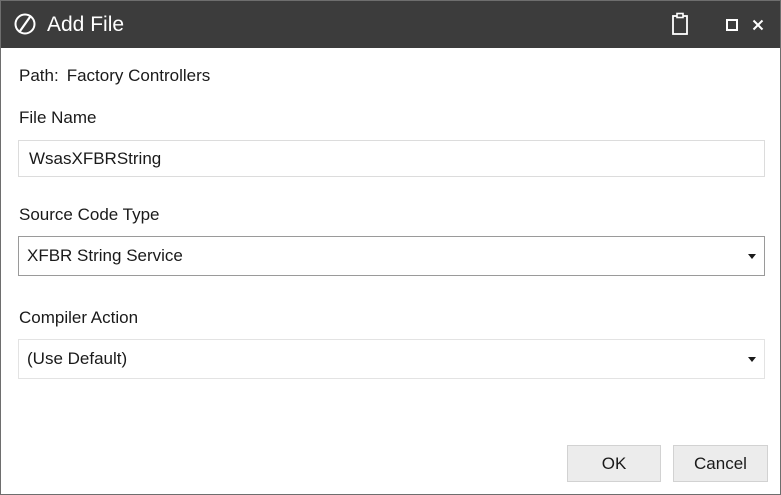 Image resolution: width=781 pixels, height=495 pixels. What do you see at coordinates (391, 359) in the screenshot?
I see `compiler-action-select: (Use Default)` at bounding box center [391, 359].